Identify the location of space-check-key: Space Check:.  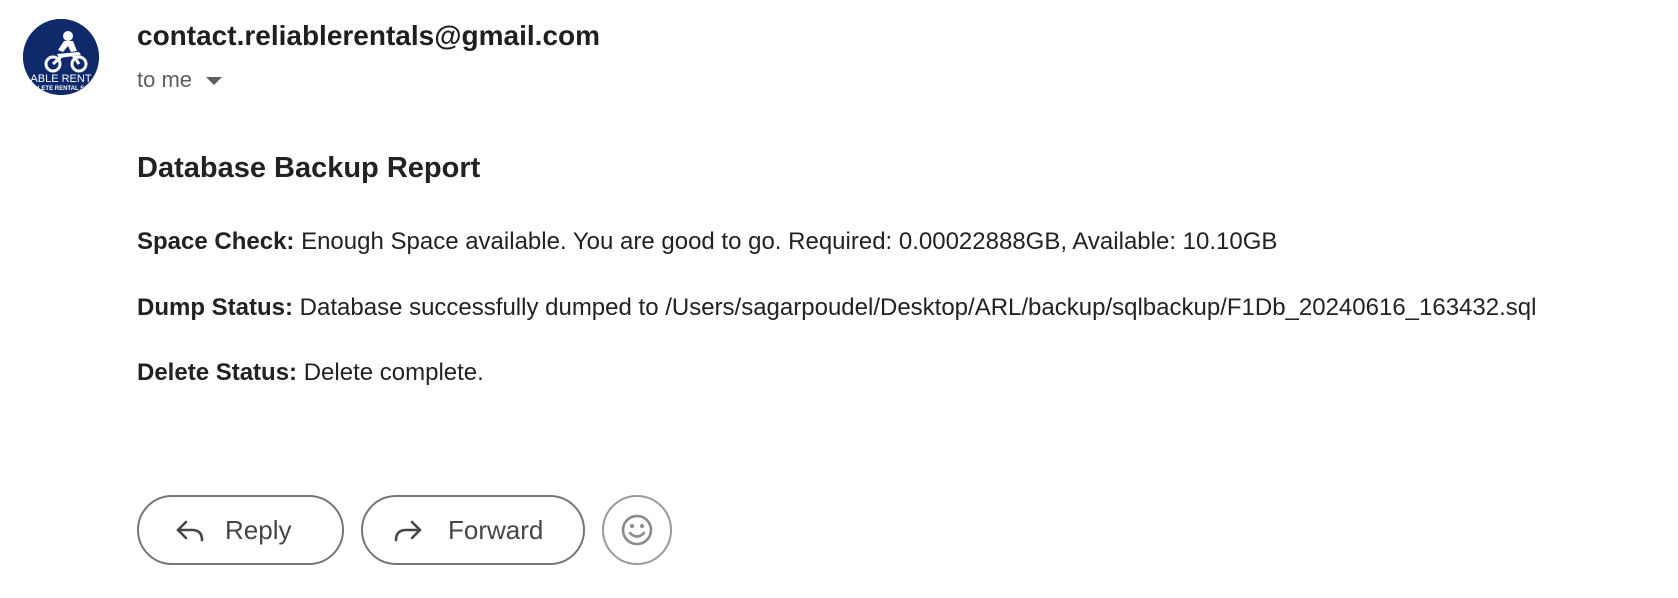
(216, 241).